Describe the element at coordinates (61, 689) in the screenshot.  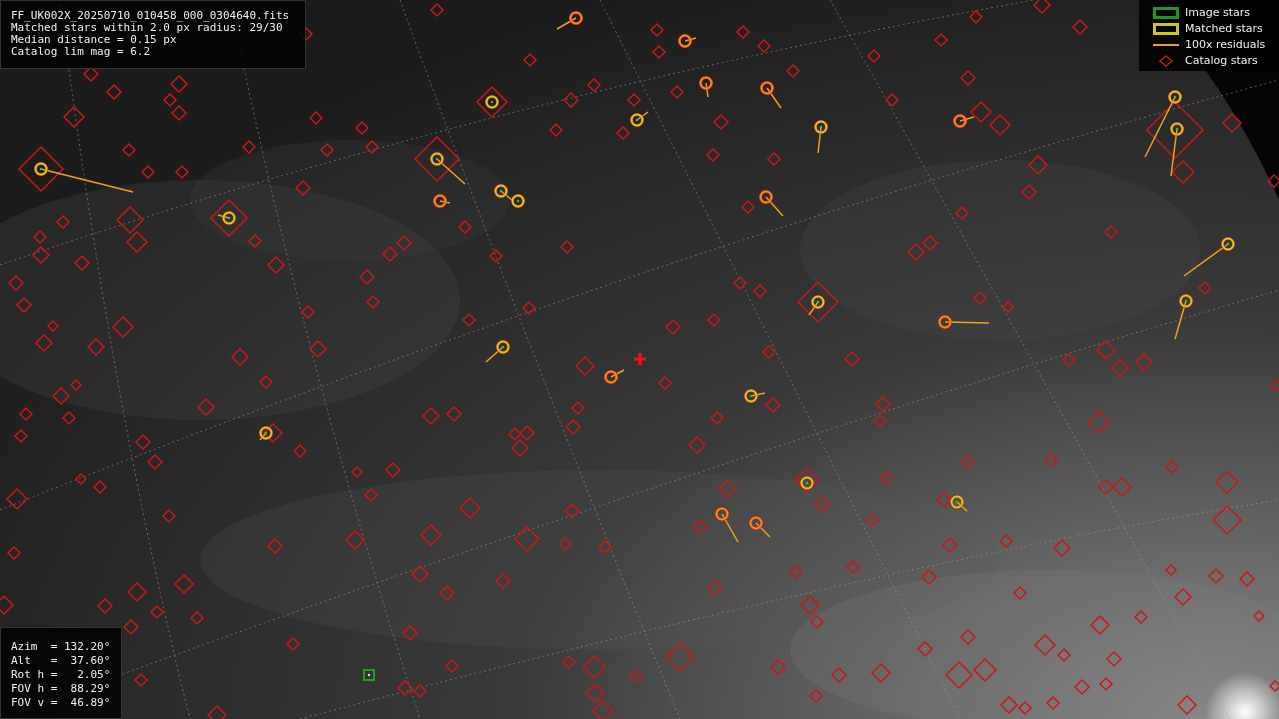
I see `info-text: FOV h = 88.29°` at that location.